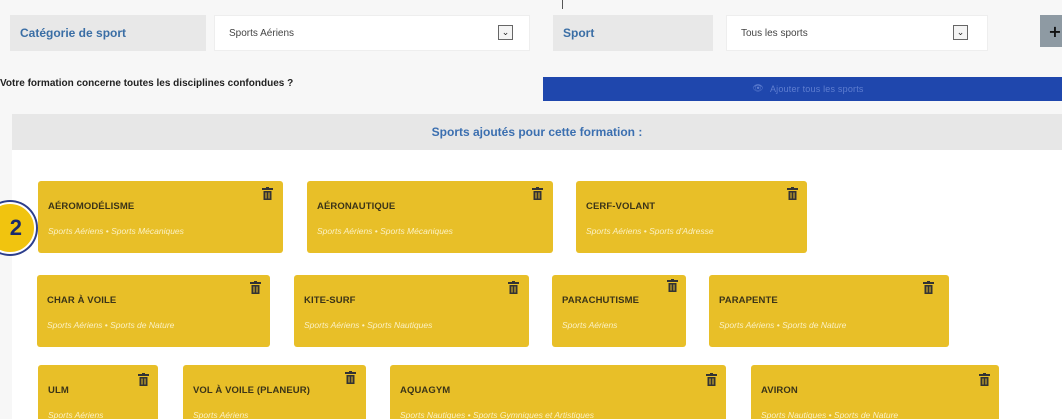 Image resolution: width=1062 pixels, height=419 pixels. Describe the element at coordinates (748, 300) in the screenshot. I see `sport-name: PARAPENTE` at that location.